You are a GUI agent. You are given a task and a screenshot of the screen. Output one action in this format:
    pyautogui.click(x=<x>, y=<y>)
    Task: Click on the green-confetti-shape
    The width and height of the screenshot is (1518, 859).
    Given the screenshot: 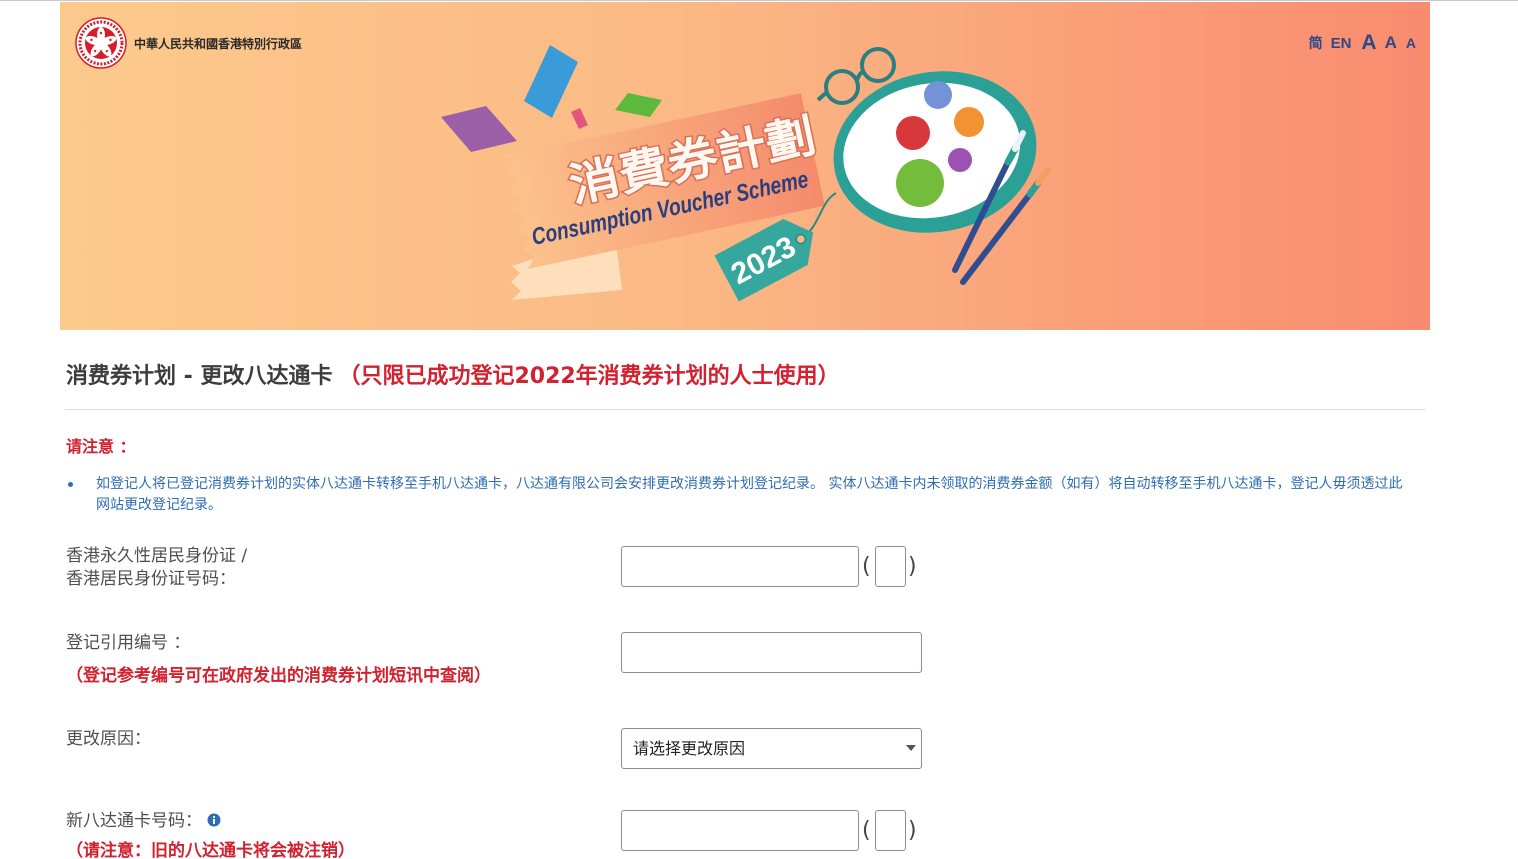 What is the action you would take?
    pyautogui.click(x=638, y=105)
    